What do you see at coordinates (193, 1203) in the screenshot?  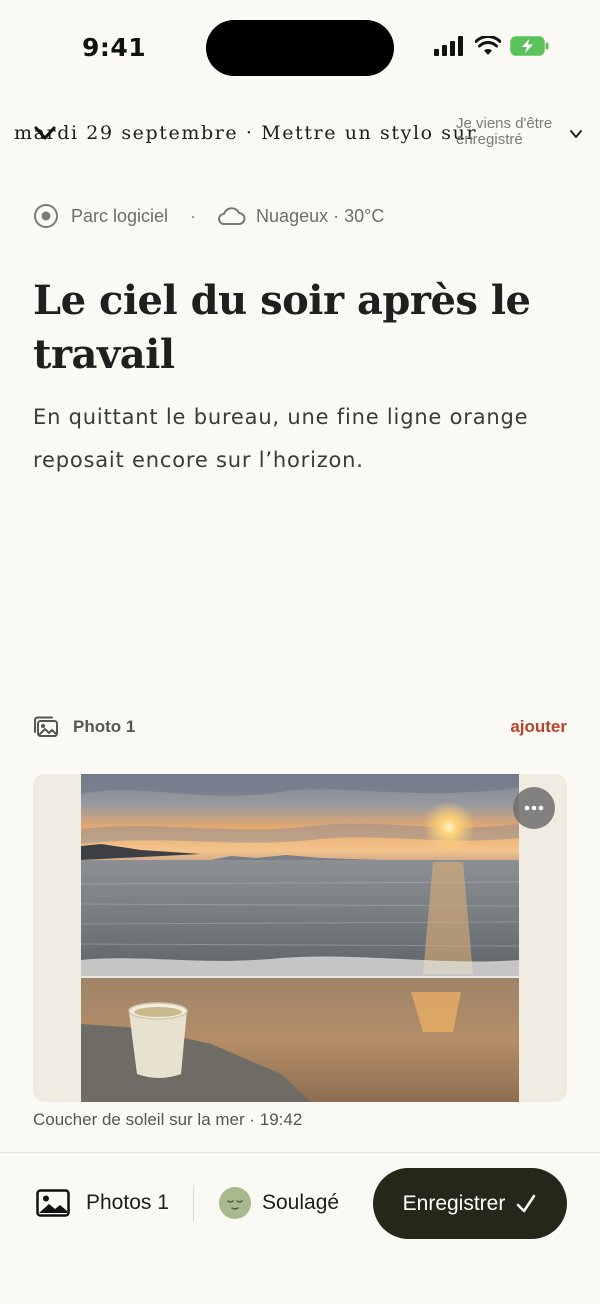 I see `toolbar-divider` at bounding box center [193, 1203].